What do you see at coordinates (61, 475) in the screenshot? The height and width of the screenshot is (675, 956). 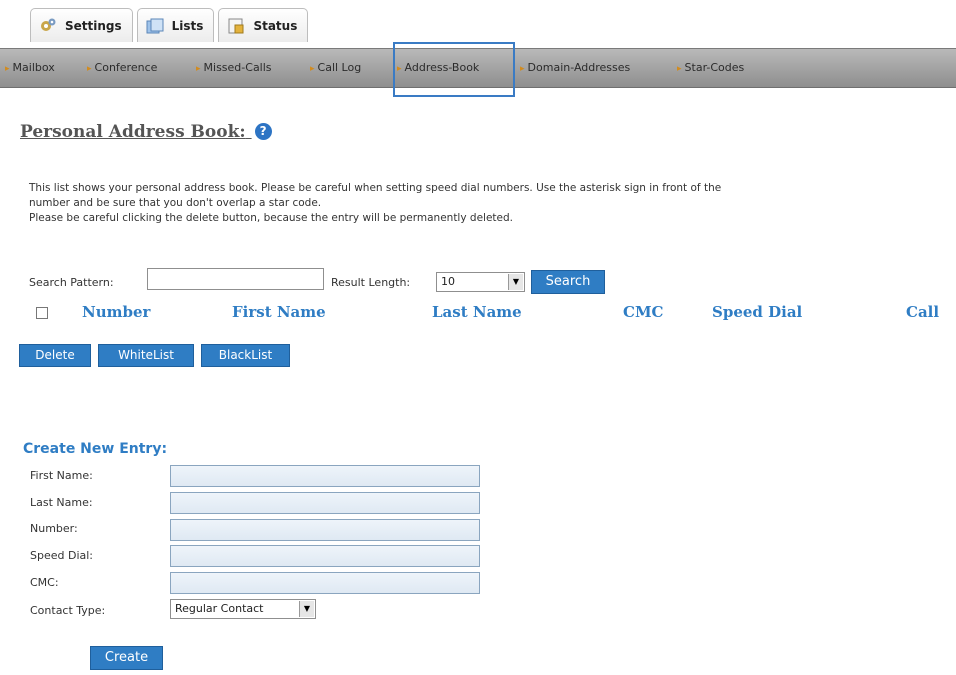 I see `first-name-label: First Name:` at bounding box center [61, 475].